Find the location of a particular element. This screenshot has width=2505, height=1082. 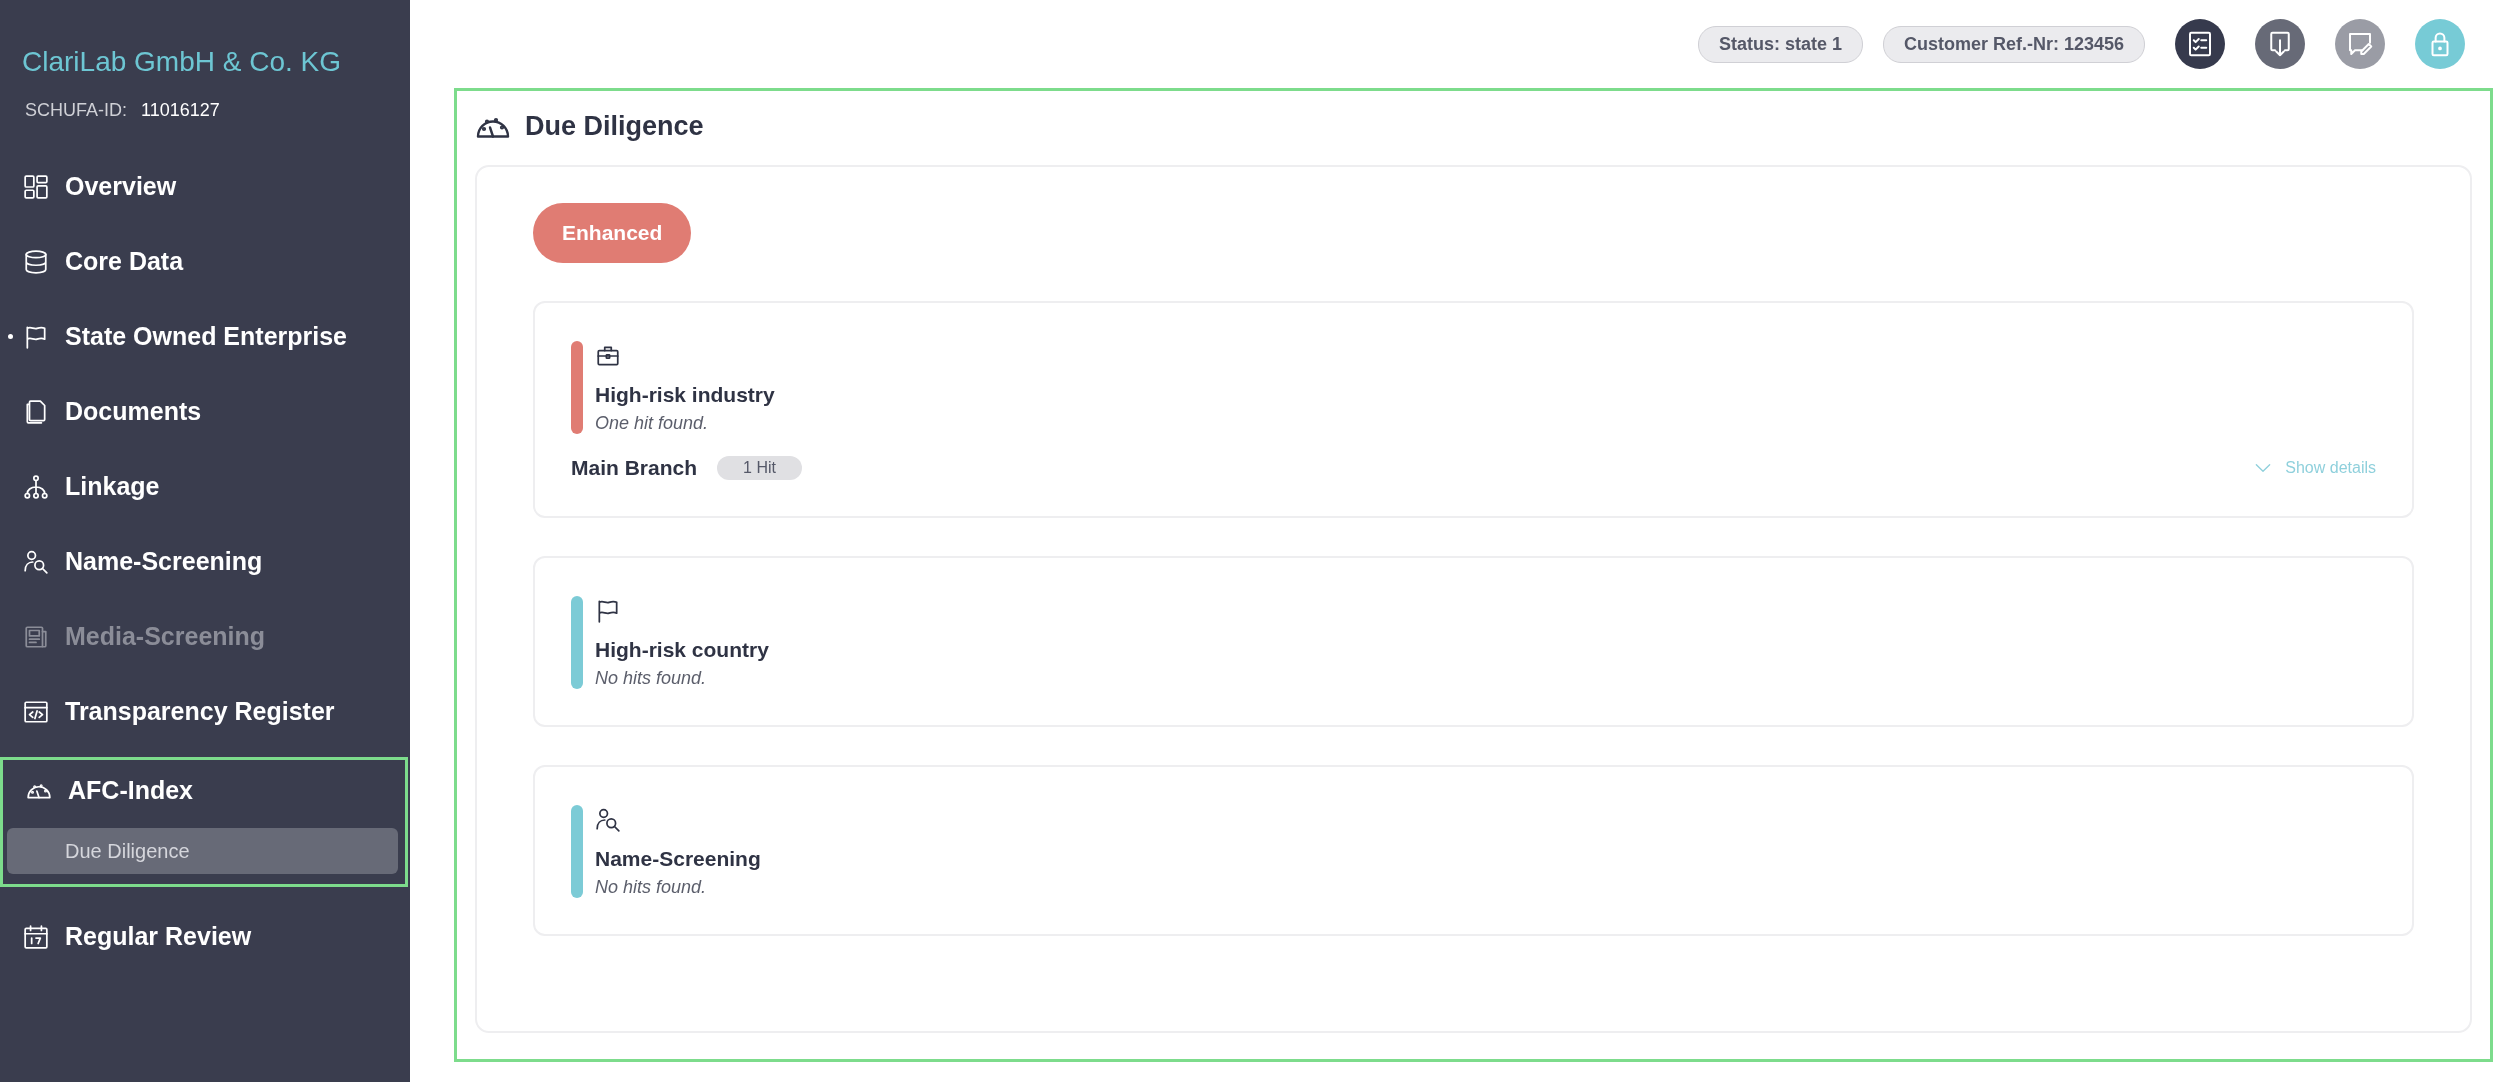

database-icon is located at coordinates (36, 261).